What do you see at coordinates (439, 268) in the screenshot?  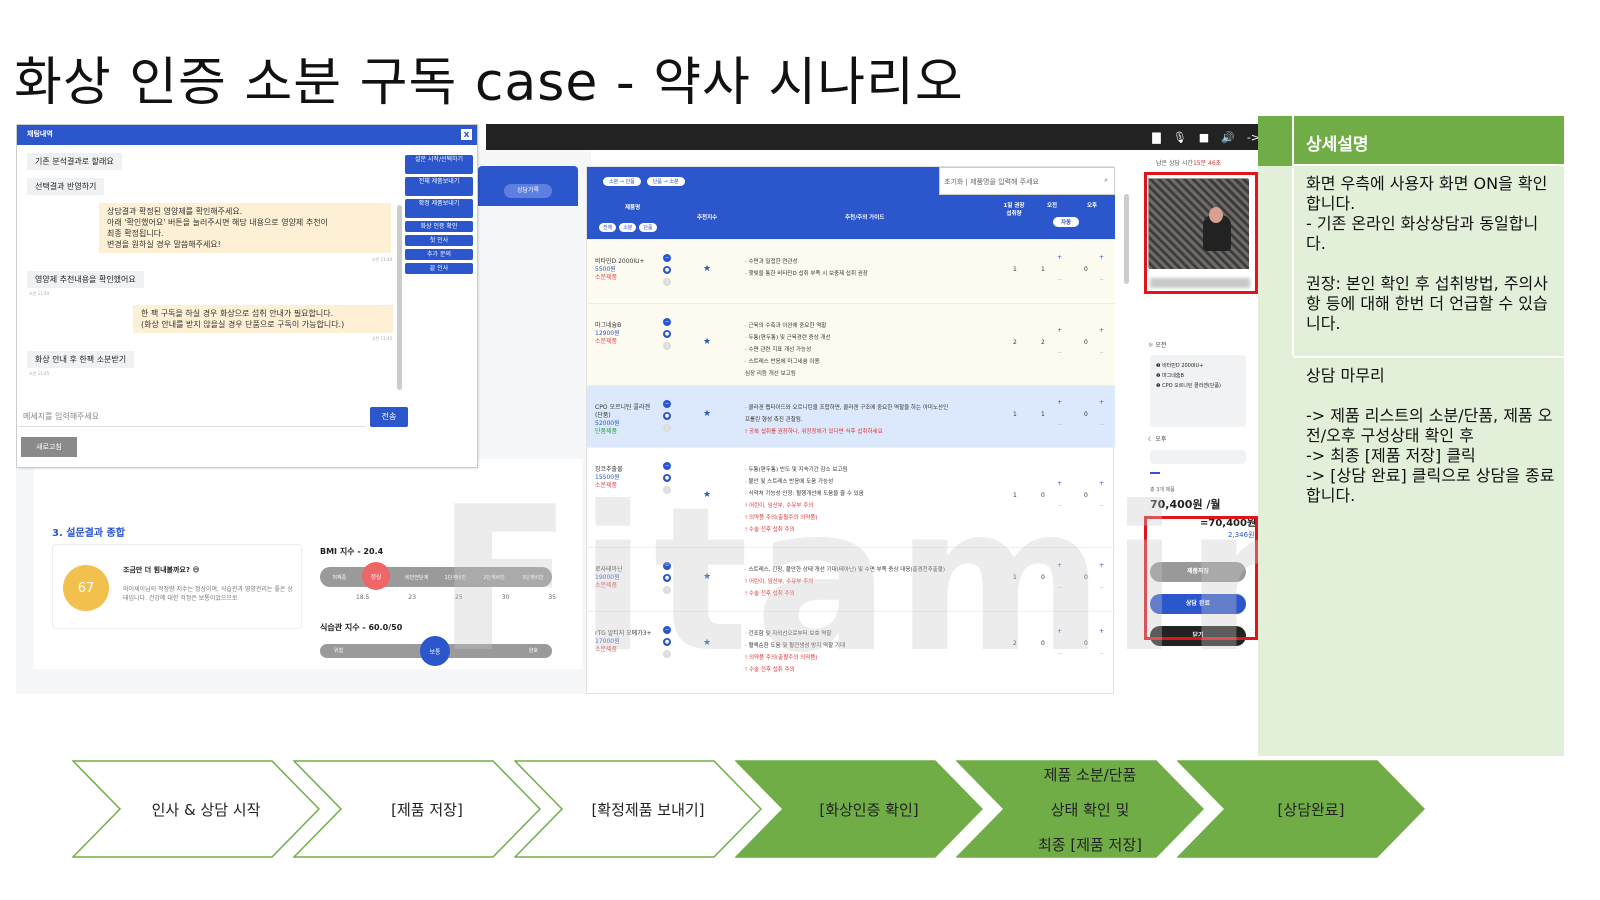 I see `quick-button-farewell: 끝 인사` at bounding box center [439, 268].